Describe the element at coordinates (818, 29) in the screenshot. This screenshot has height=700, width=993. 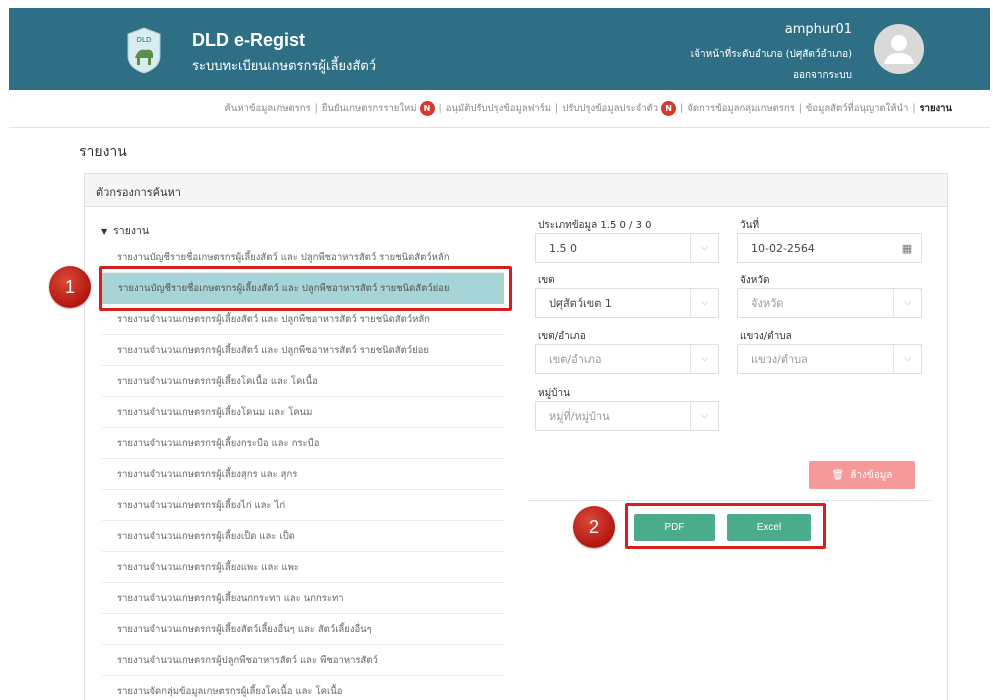
I see `user-name: amphur01` at that location.